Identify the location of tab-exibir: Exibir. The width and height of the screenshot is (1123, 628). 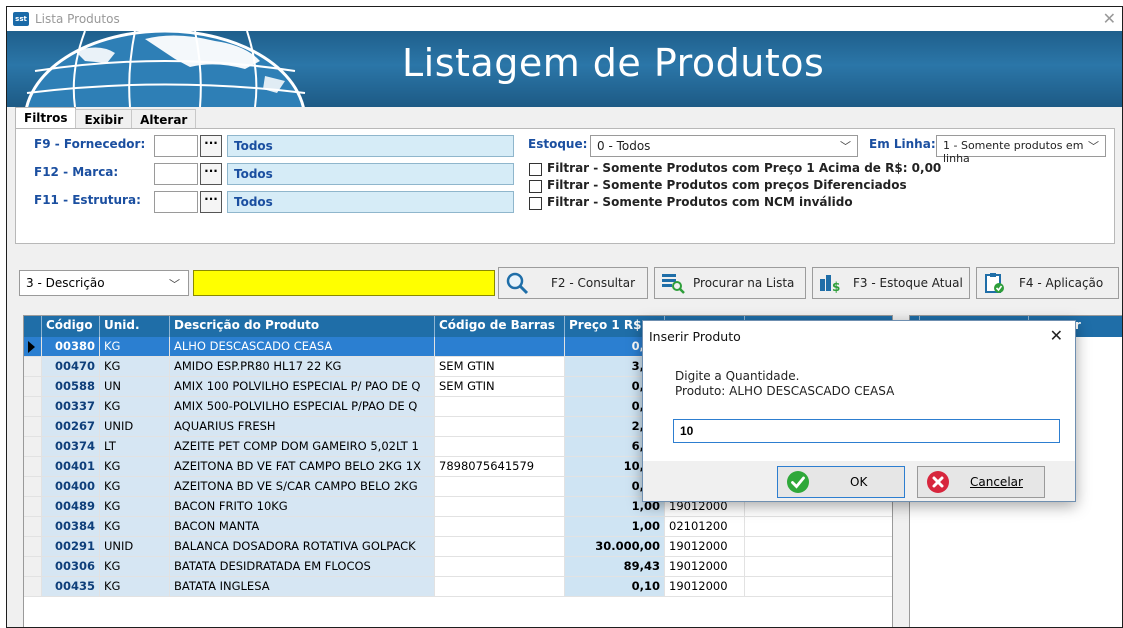
(104, 119).